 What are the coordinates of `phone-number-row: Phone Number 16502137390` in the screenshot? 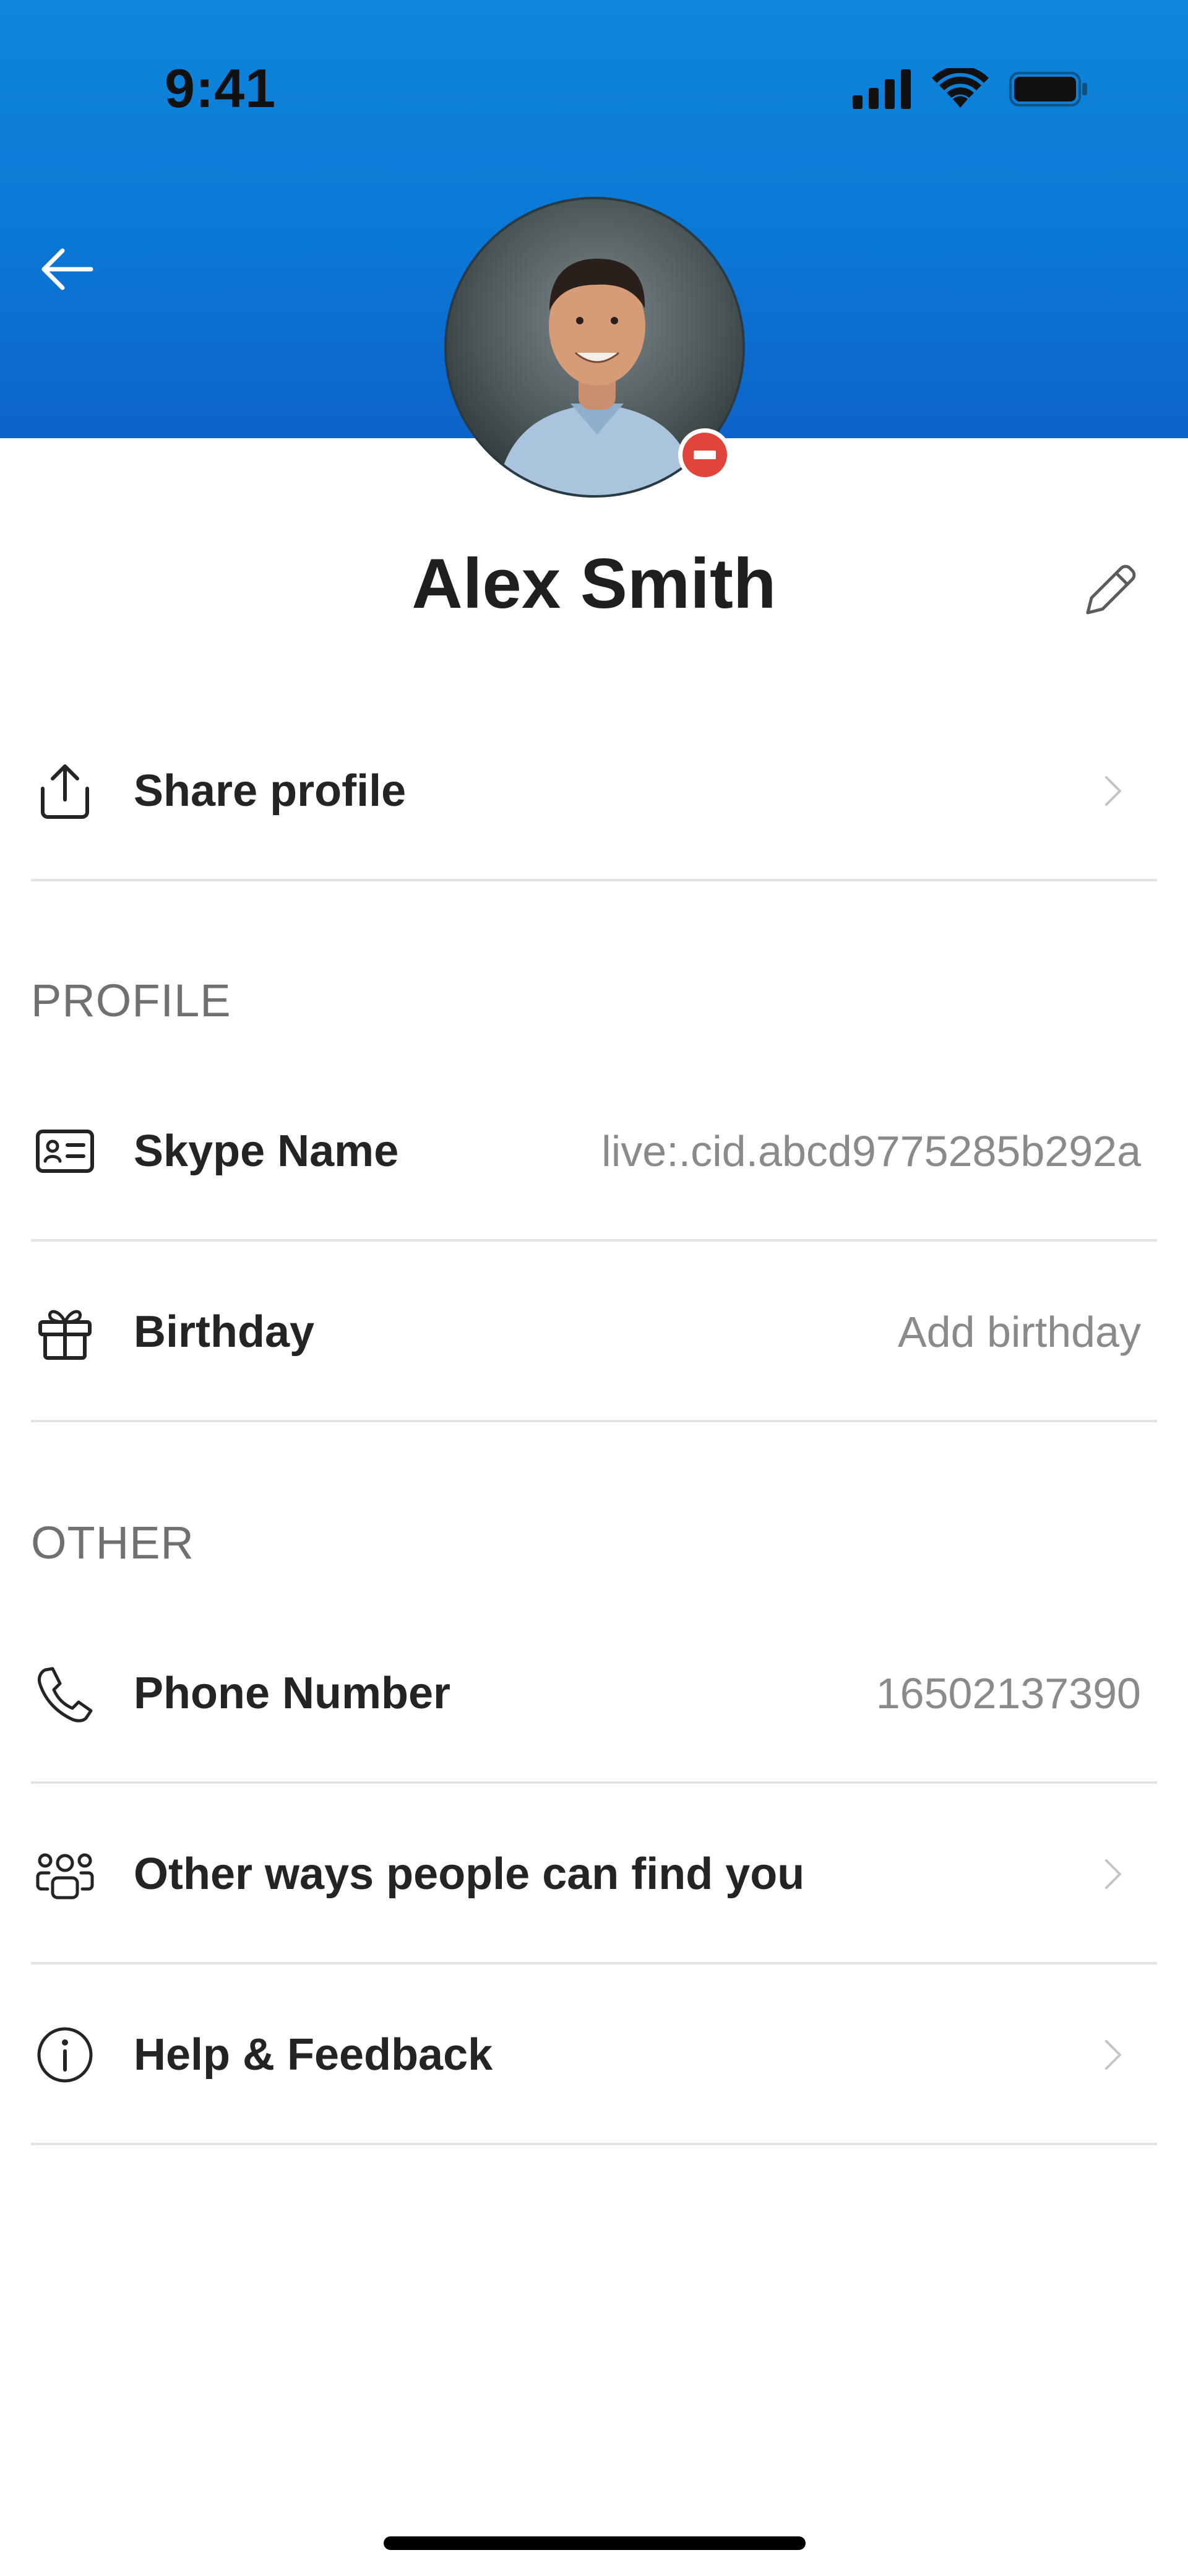 It's located at (594, 1693).